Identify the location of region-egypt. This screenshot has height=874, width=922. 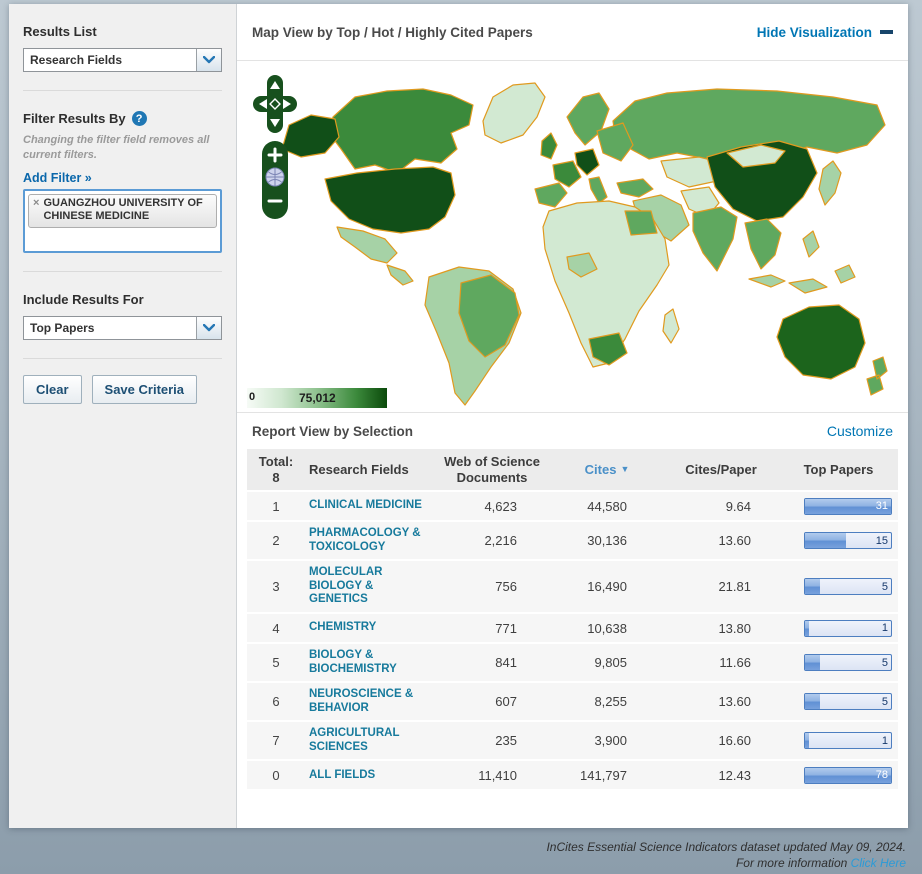
(641, 223).